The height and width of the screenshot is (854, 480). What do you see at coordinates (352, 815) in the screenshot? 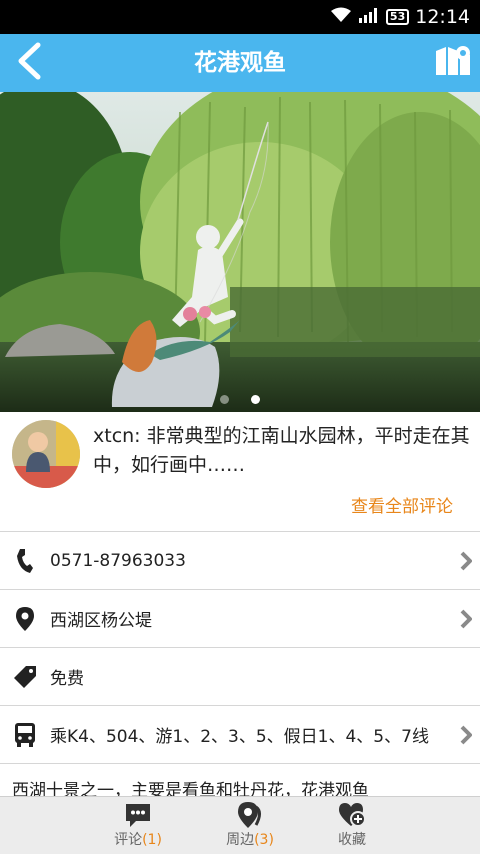
I see `heart-add-icon` at bounding box center [352, 815].